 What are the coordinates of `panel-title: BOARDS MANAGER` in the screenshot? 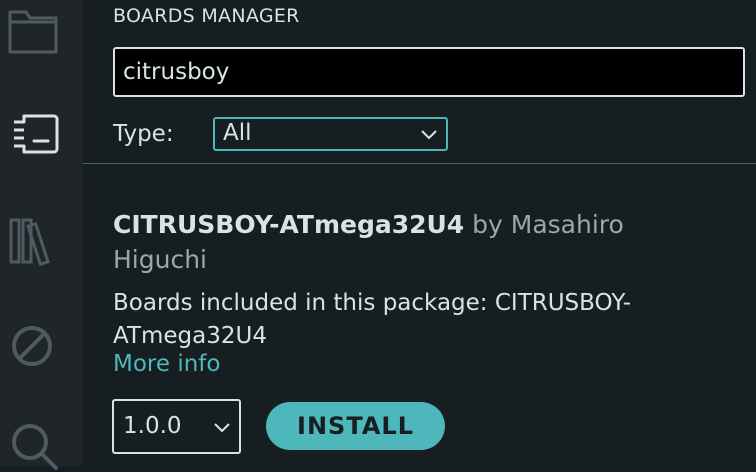 It's located at (206, 16).